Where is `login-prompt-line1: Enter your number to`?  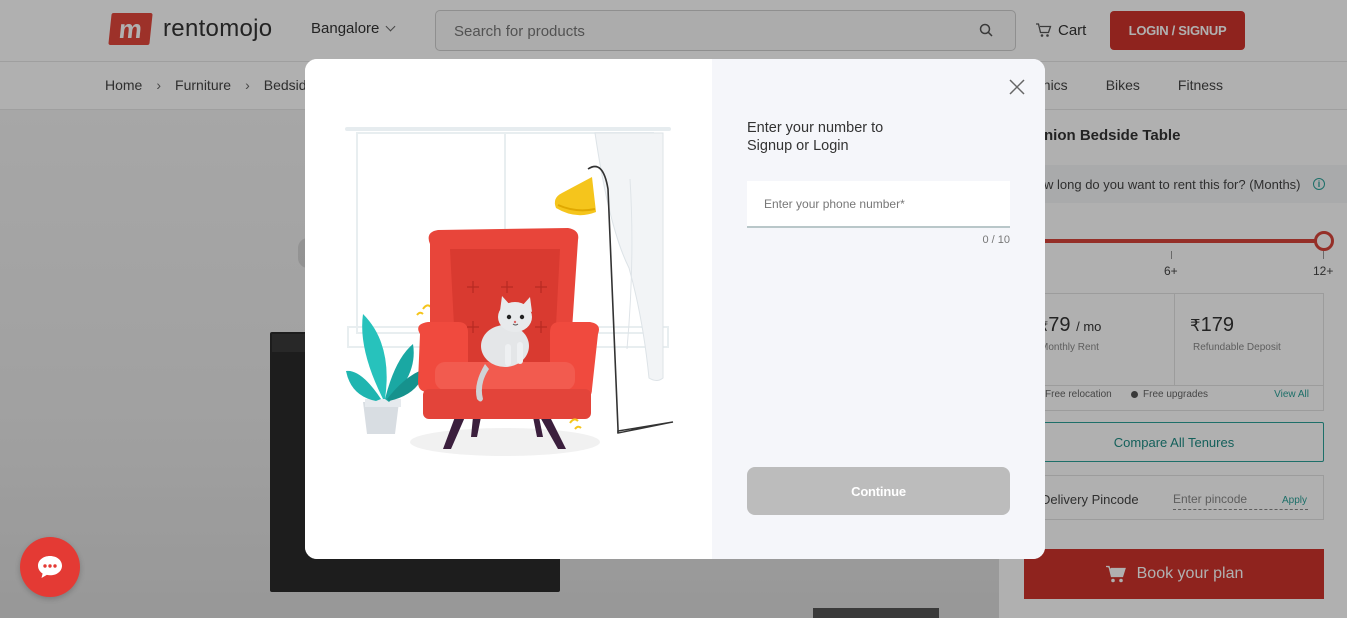
login-prompt-line1: Enter your number to is located at coordinates (815, 128).